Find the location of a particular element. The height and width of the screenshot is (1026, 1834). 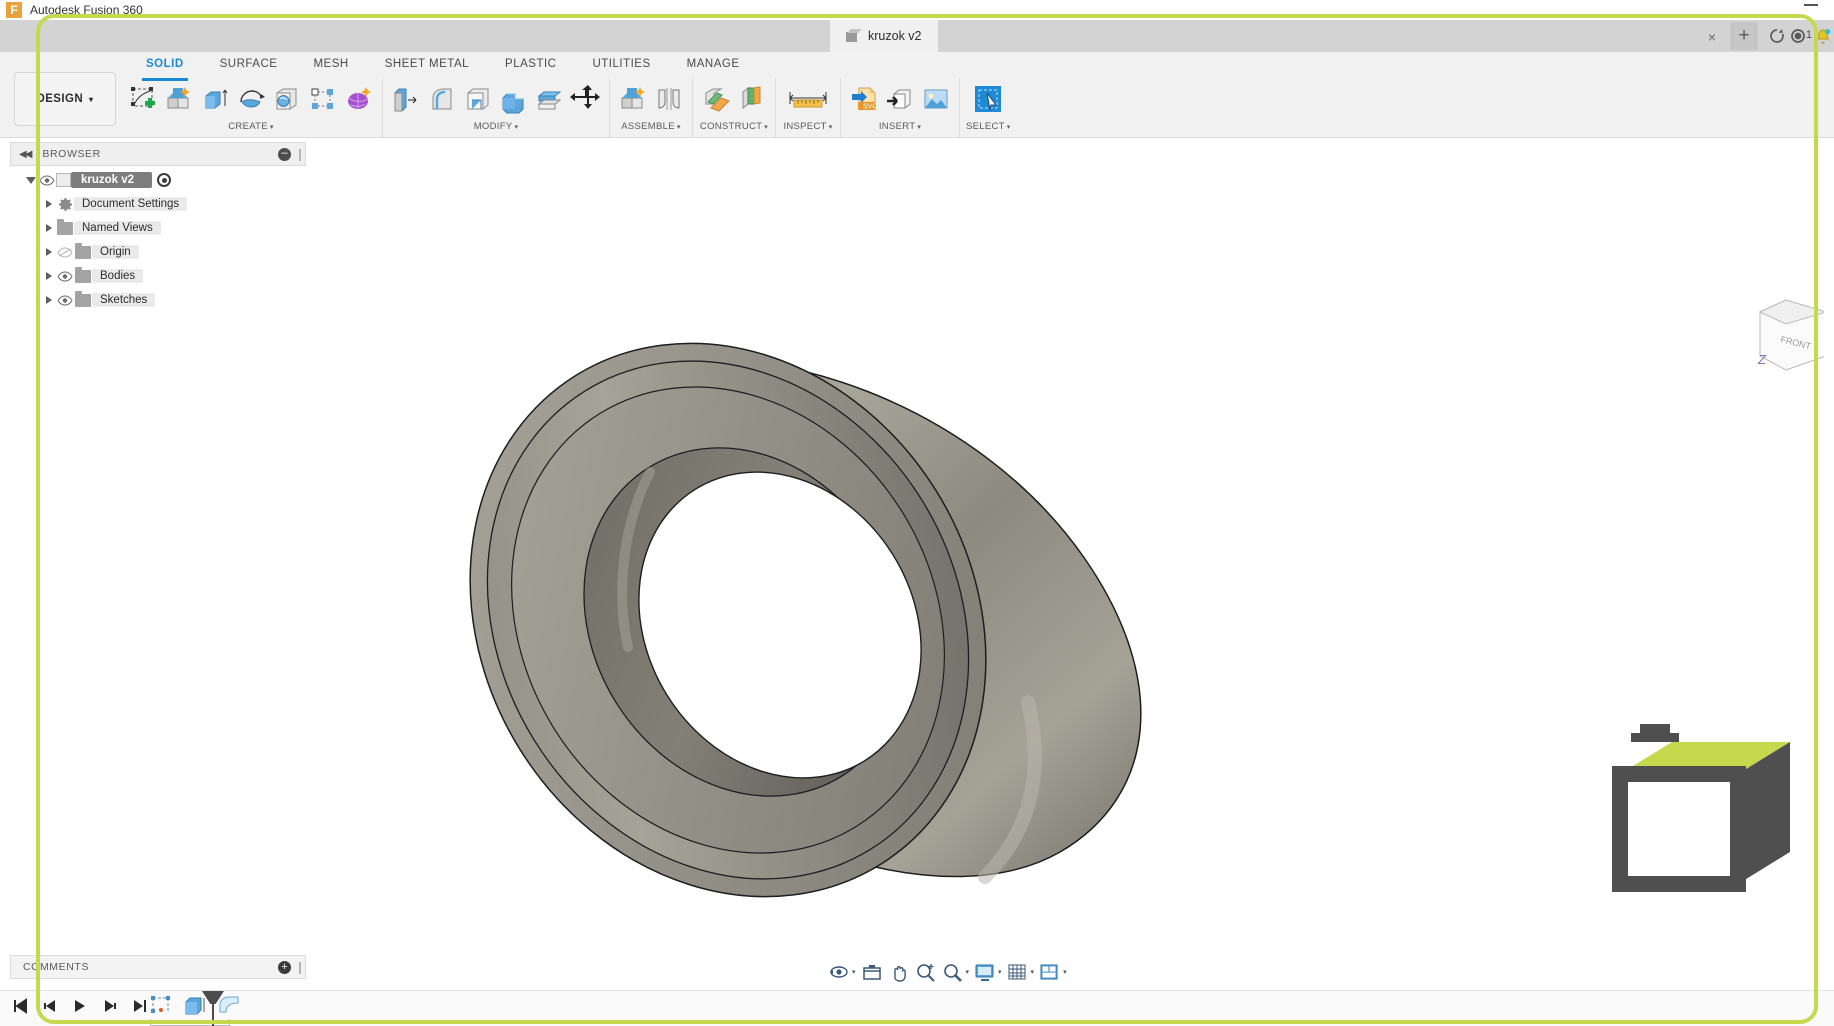

workspace-label: DESIGN is located at coordinates (60, 99).